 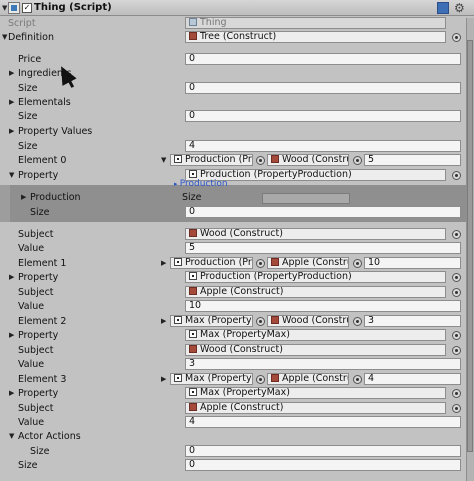 What do you see at coordinates (315, 23) in the screenshot?
I see `script-field: Thing` at bounding box center [315, 23].